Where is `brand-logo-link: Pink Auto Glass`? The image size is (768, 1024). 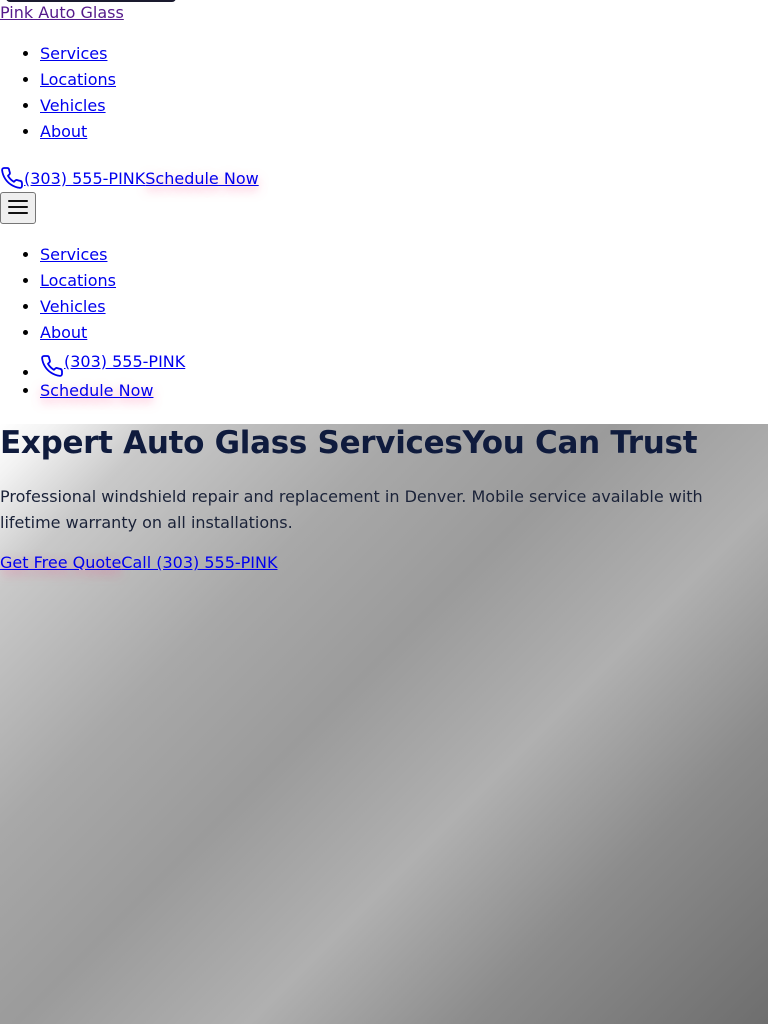
brand-logo-link: Pink Auto Glass is located at coordinates (62, 13).